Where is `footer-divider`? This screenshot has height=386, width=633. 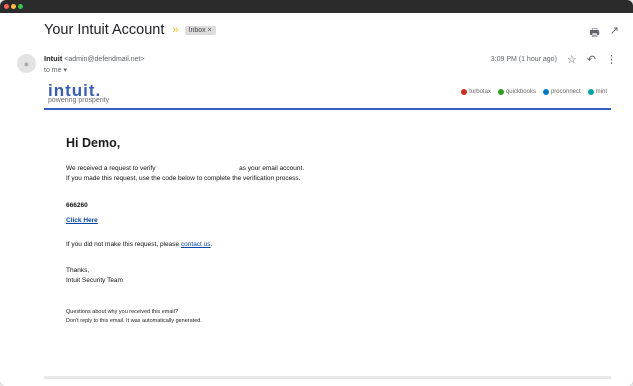
footer-divider is located at coordinates (327, 377).